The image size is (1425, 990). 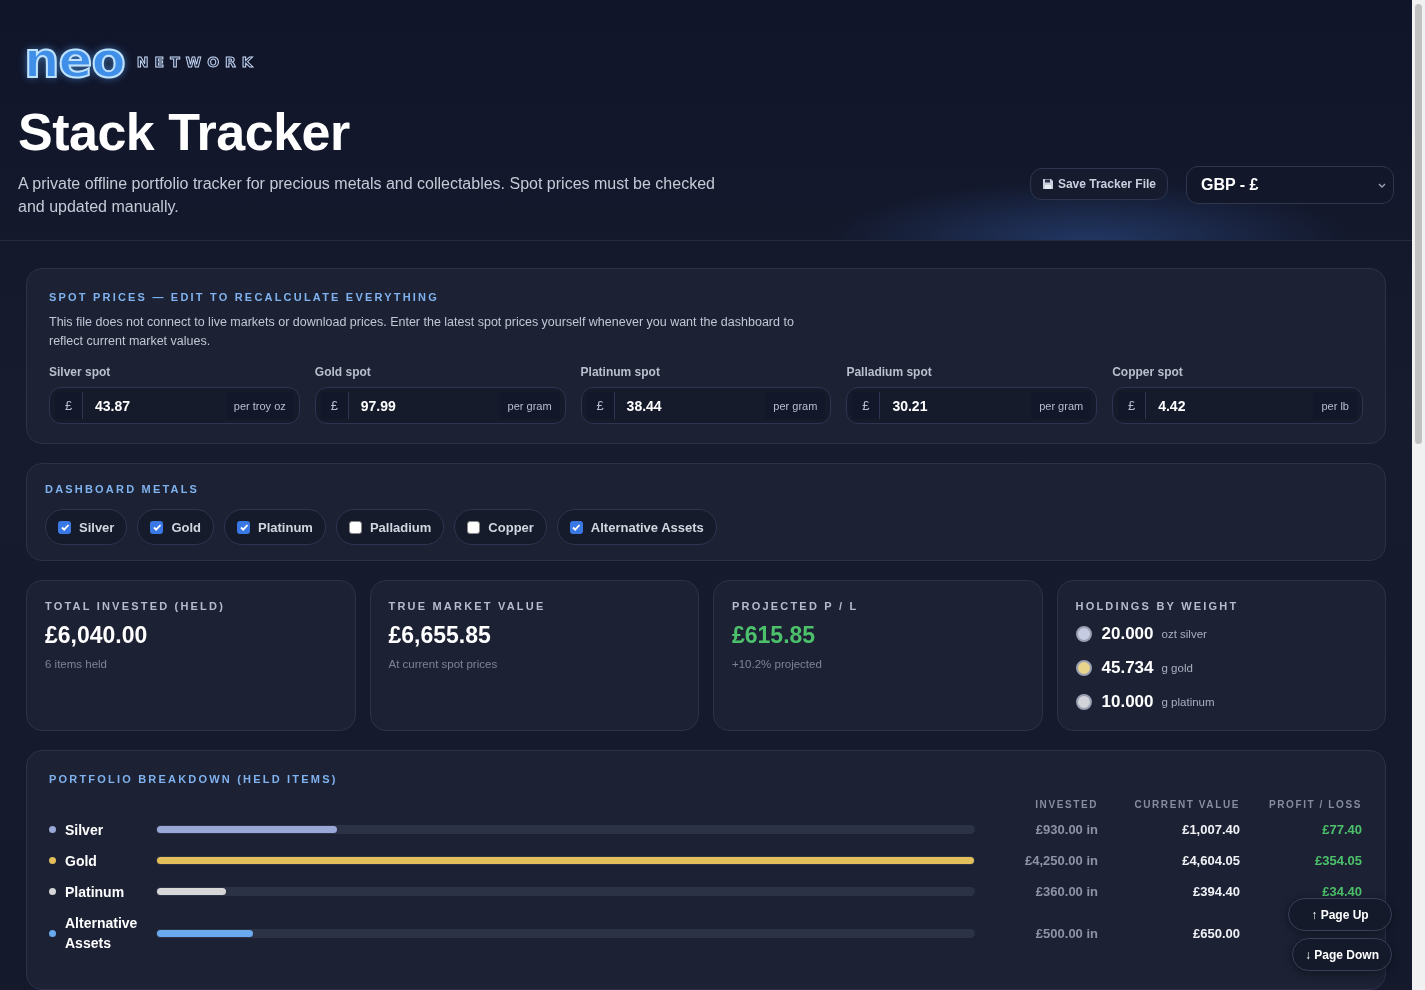 I want to click on metal-name: Platinum, so click(x=95, y=892).